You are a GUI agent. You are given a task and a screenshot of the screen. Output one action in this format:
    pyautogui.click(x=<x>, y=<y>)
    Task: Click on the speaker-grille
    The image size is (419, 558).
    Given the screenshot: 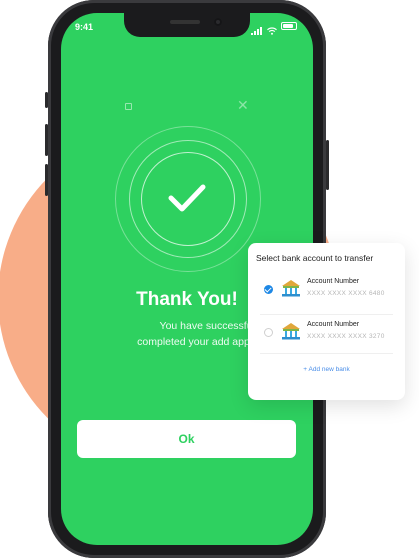 What is the action you would take?
    pyautogui.click(x=185, y=22)
    